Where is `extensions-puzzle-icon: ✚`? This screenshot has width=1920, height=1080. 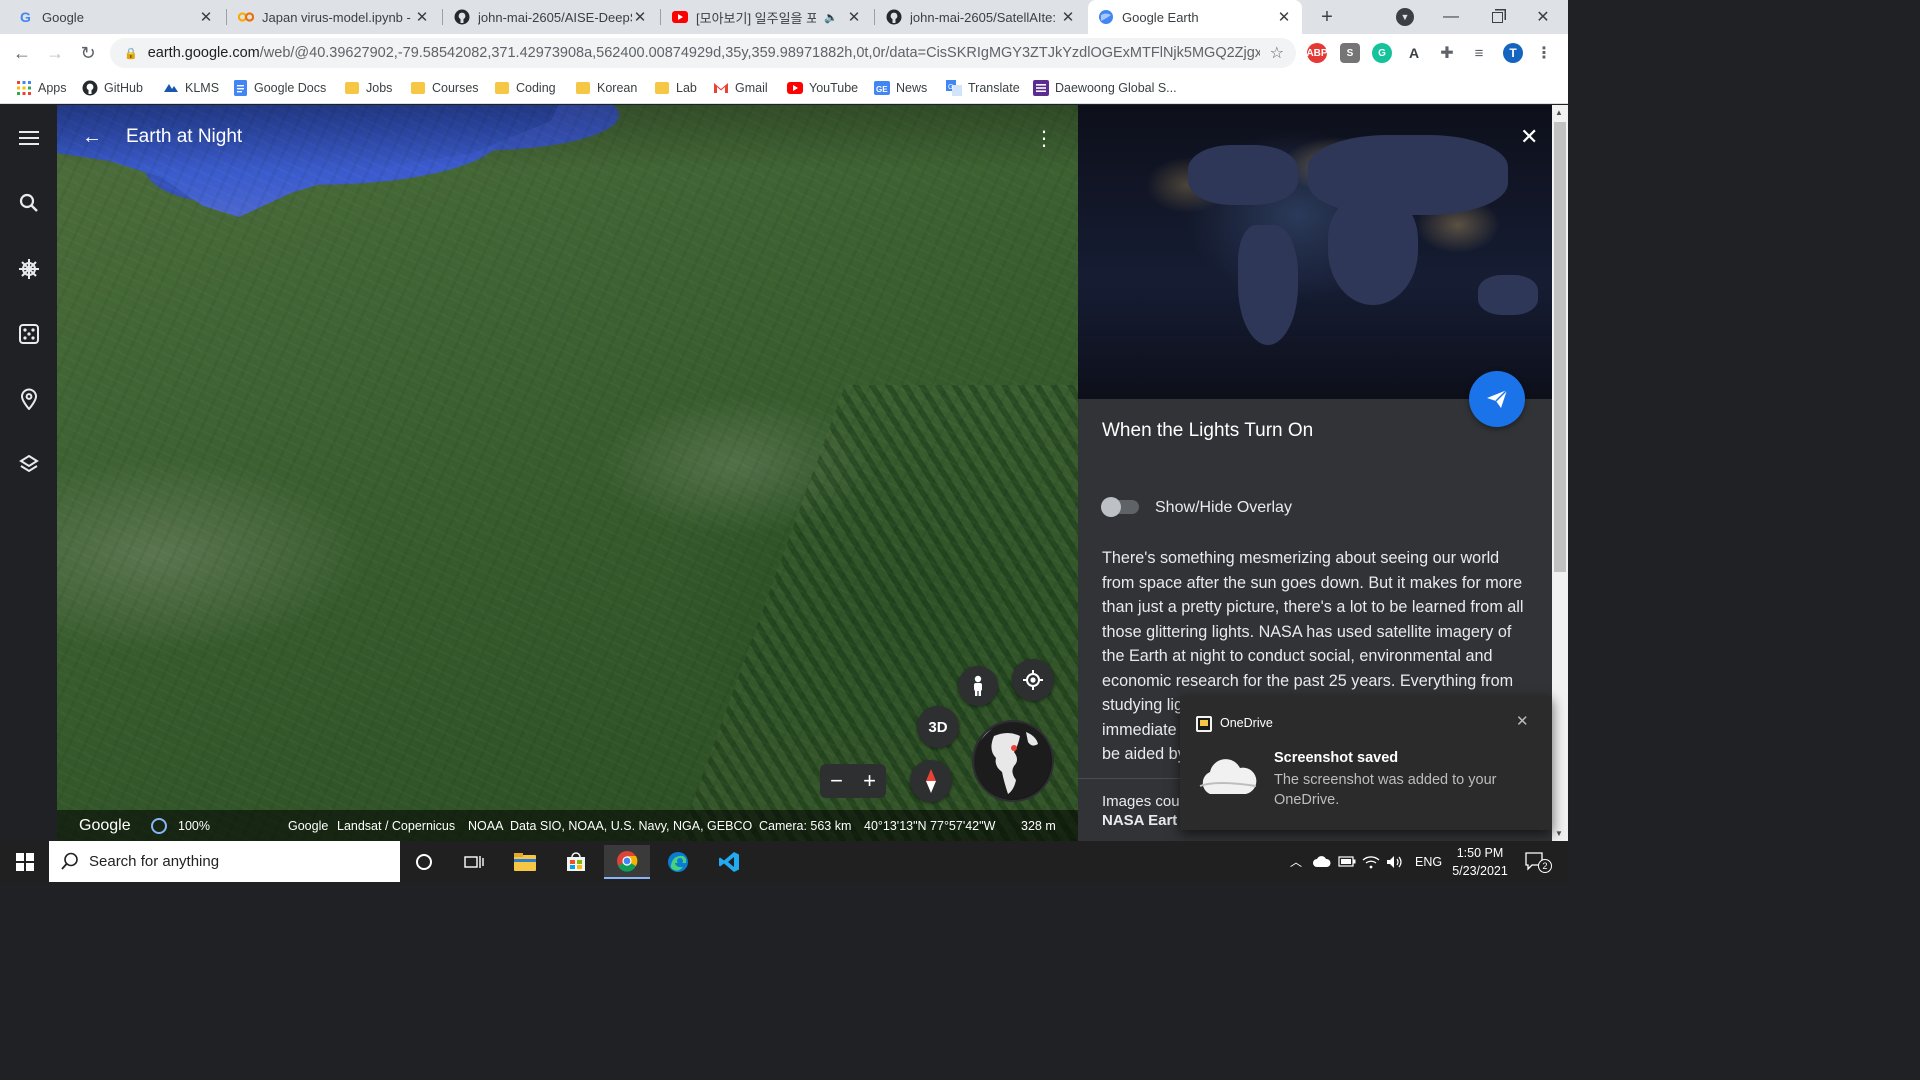 extensions-puzzle-icon: ✚ is located at coordinates (1447, 53).